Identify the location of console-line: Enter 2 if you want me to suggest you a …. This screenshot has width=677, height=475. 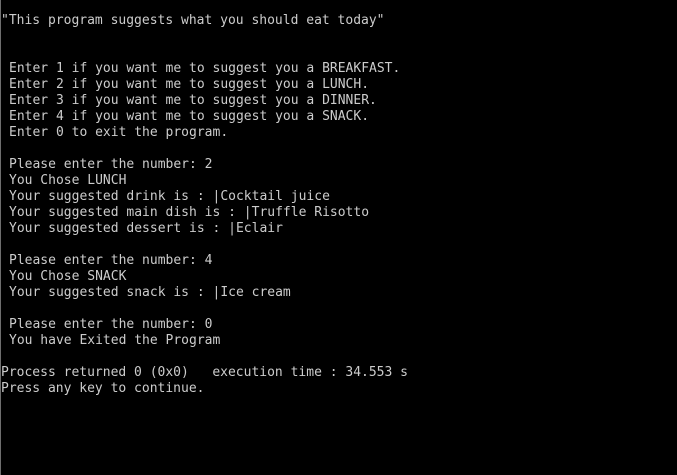
(189, 84).